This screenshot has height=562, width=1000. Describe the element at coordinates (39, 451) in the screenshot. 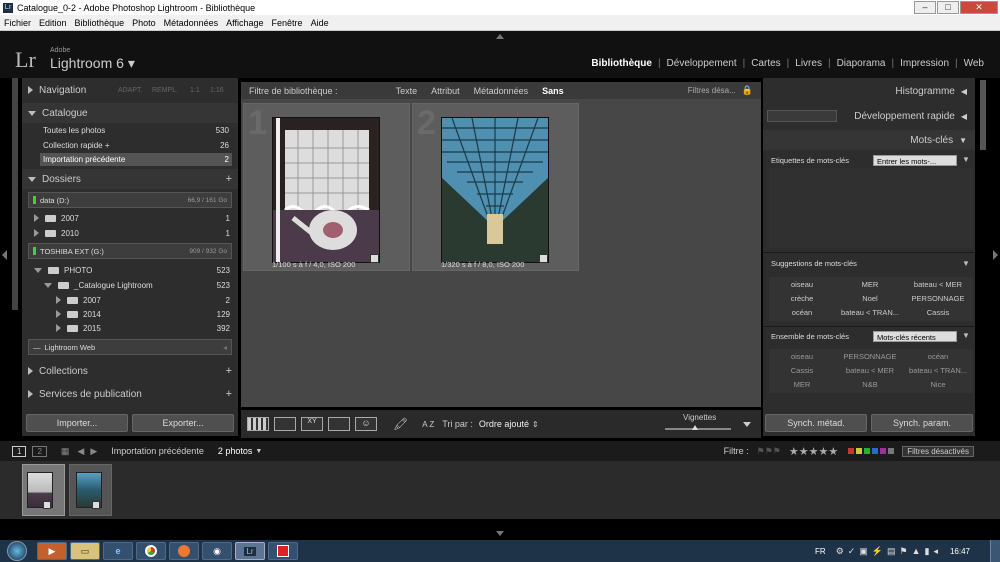

I see `secondary-window-button: 2` at that location.